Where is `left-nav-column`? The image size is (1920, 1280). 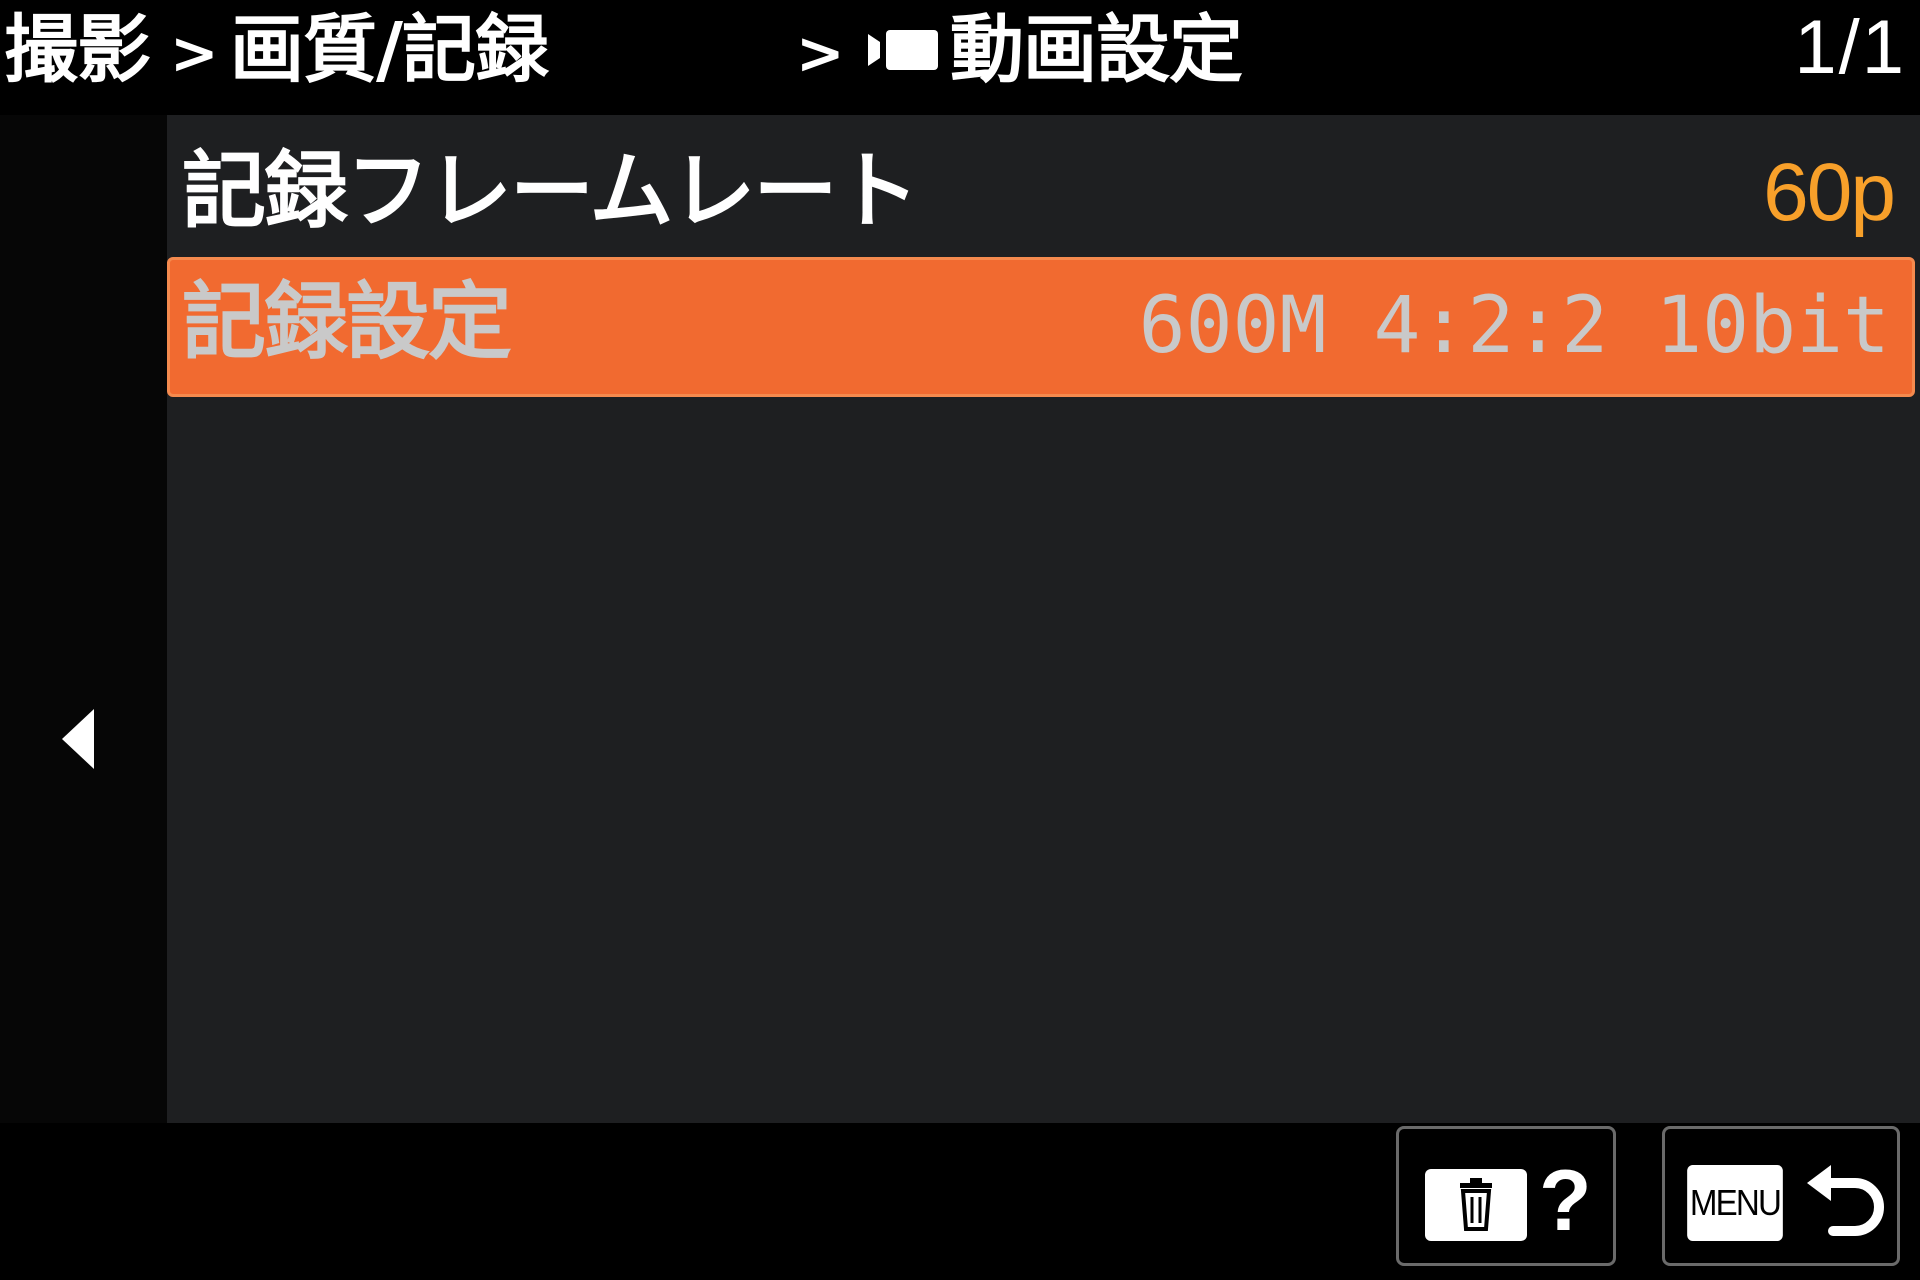
left-nav-column is located at coordinates (83, 619).